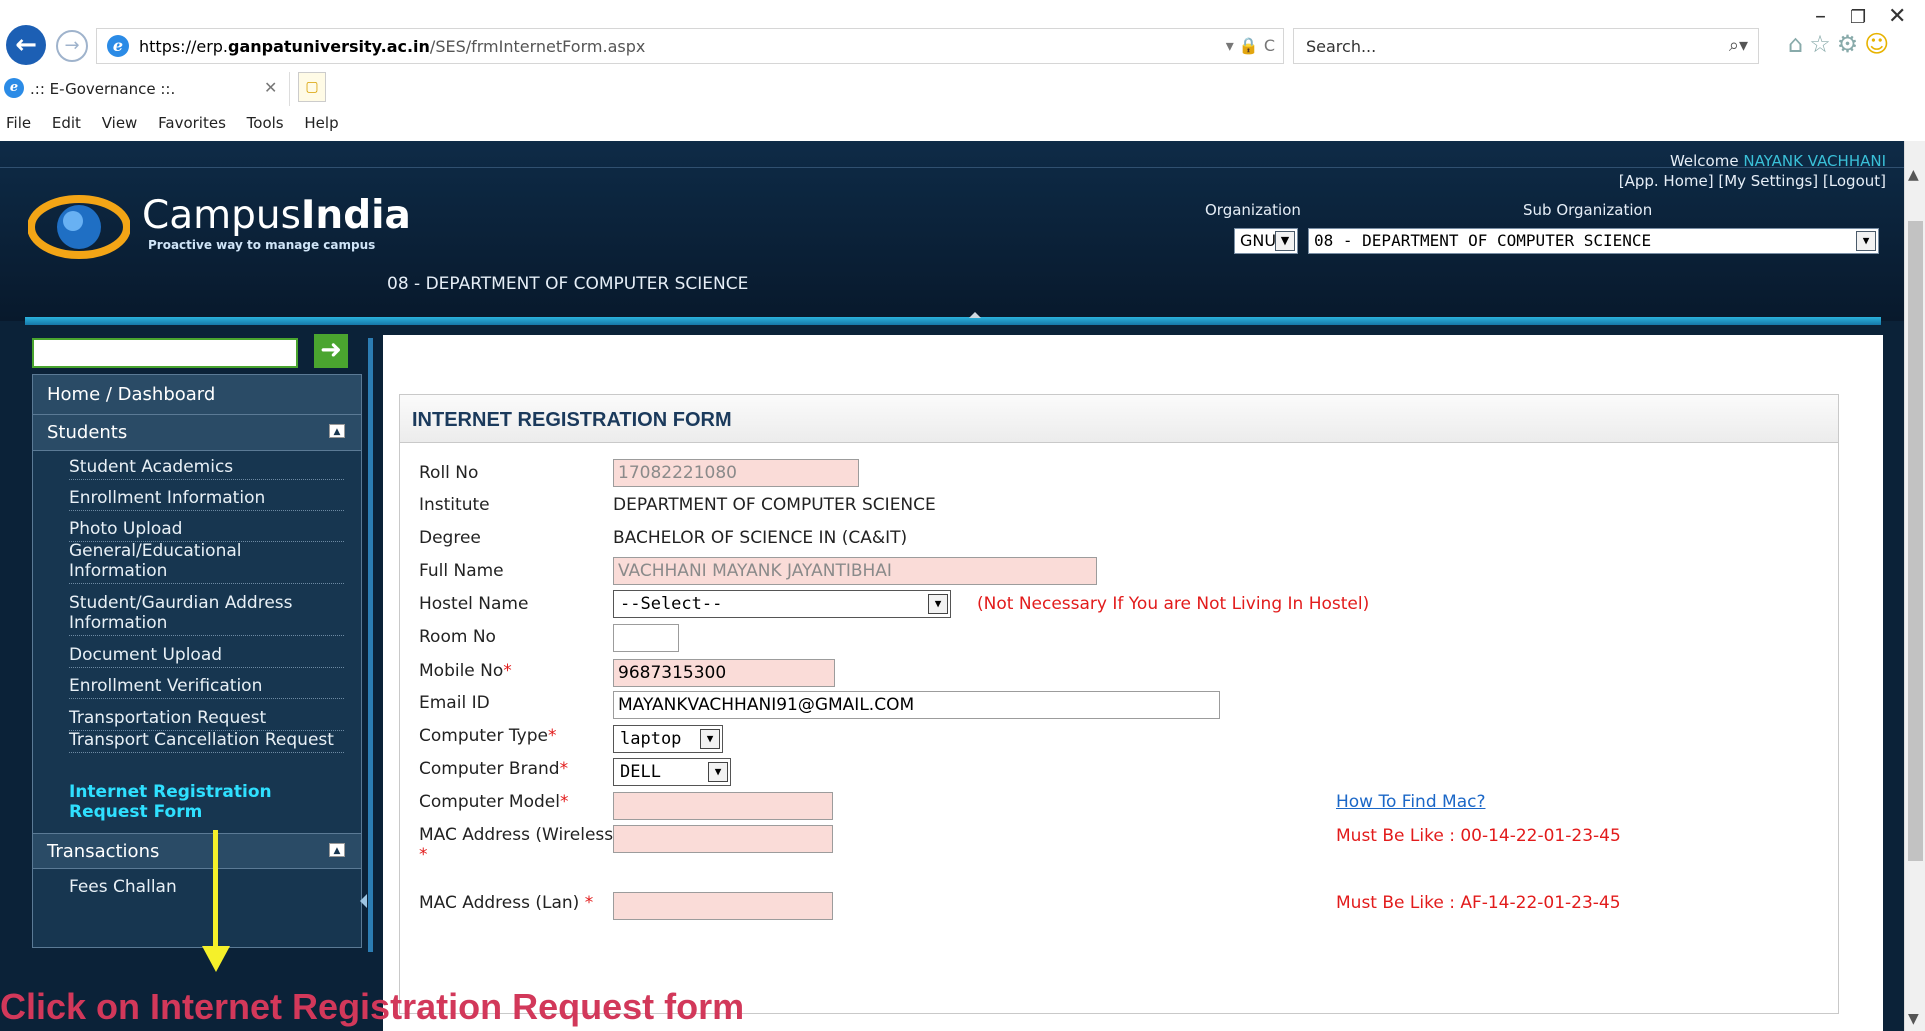 The width and height of the screenshot is (1925, 1031). What do you see at coordinates (519, 845) in the screenshot?
I see `mac-wireless-label: MAC Address (Wireless) *` at bounding box center [519, 845].